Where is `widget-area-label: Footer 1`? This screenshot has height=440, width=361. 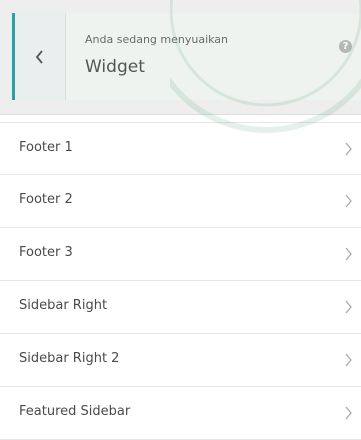
widget-area-label: Footer 1 is located at coordinates (46, 147).